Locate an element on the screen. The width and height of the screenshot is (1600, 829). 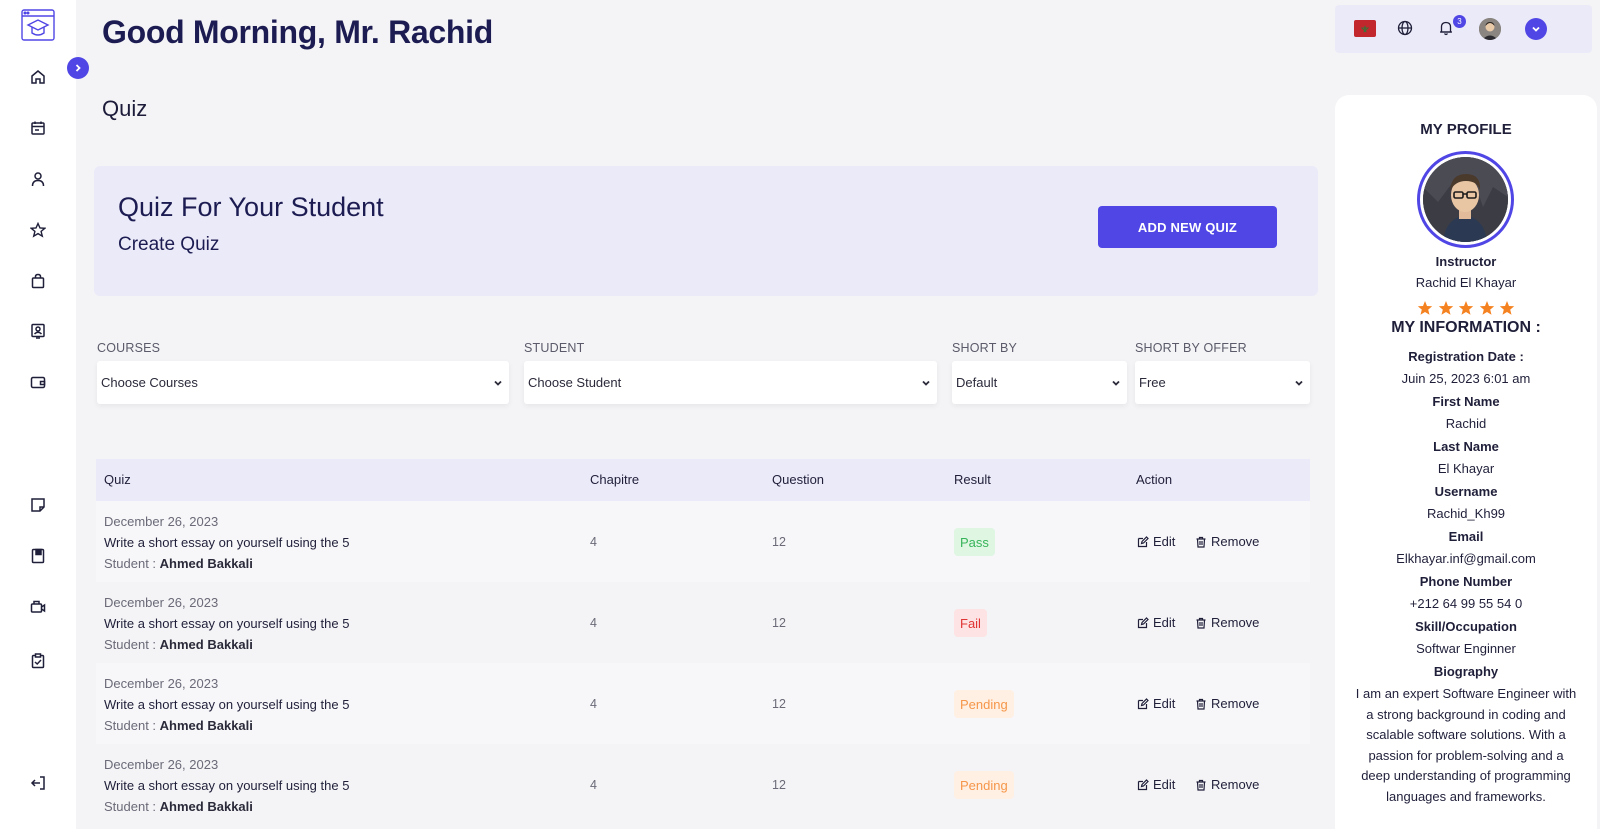
add-new-quiz-button: ADD NEW QUIZ is located at coordinates (1187, 227).